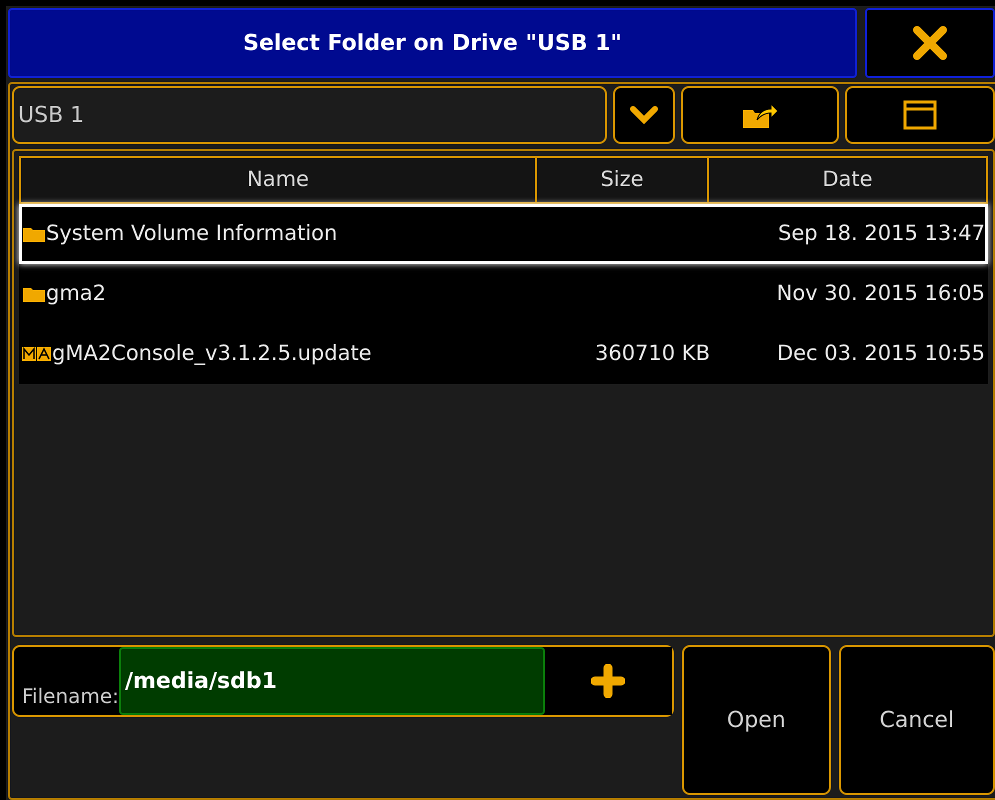  Describe the element at coordinates (503, 294) in the screenshot. I see `file-row: gma2 Nov 30. 2015 16:05` at that location.